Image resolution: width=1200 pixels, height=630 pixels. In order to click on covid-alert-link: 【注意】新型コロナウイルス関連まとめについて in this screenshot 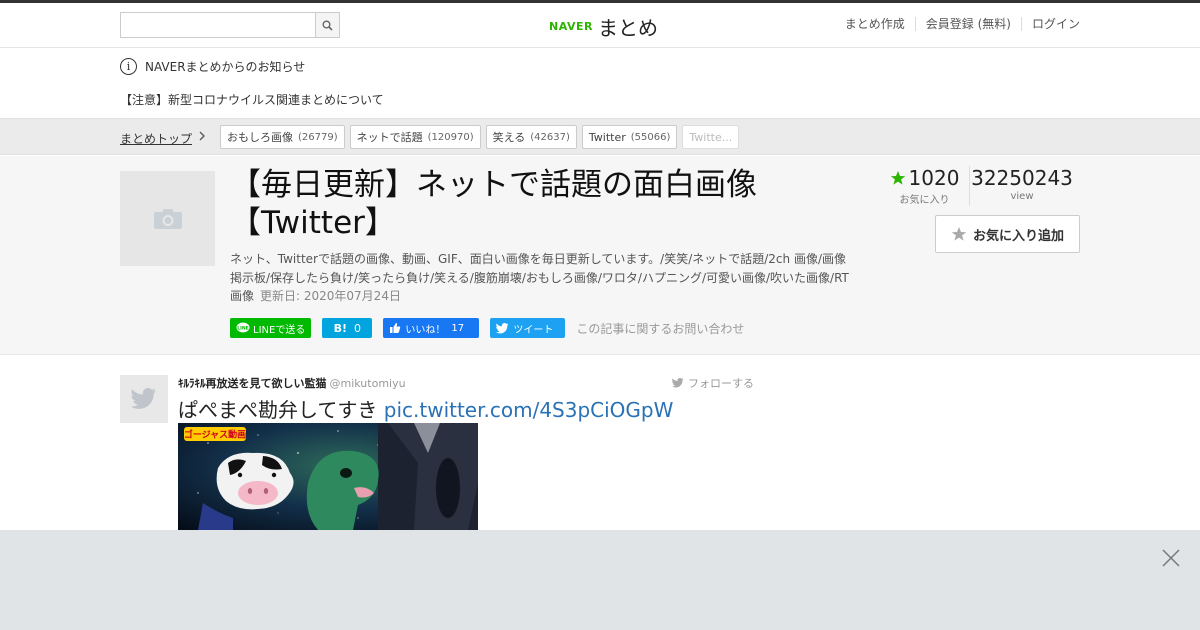, I will do `click(252, 99)`.